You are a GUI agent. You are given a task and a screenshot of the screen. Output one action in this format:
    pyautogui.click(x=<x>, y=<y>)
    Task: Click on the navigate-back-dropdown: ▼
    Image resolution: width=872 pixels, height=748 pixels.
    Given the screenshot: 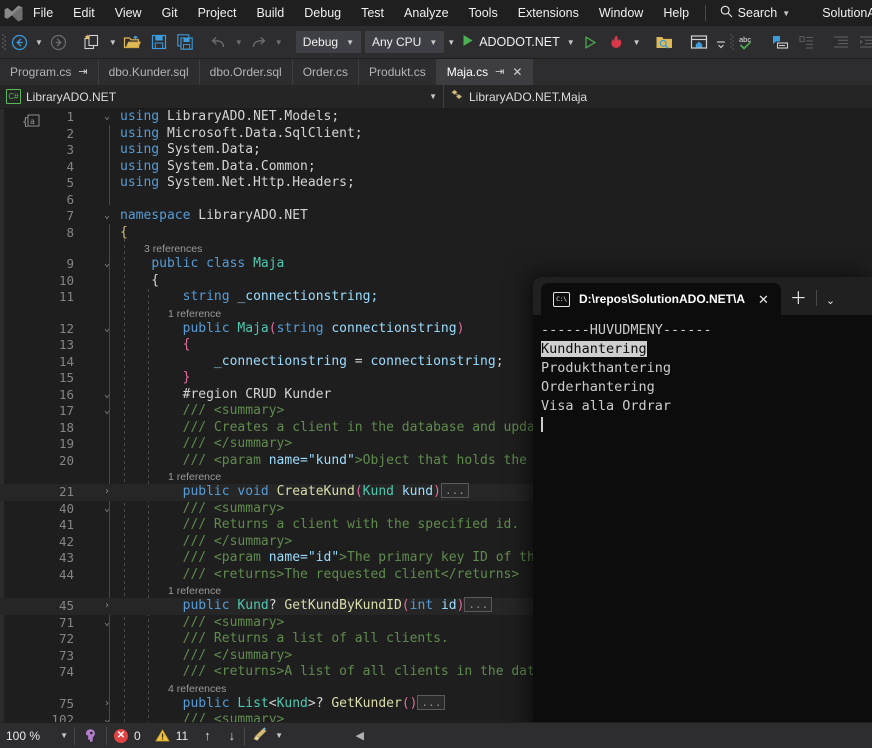 What is the action you would take?
    pyautogui.click(x=39, y=42)
    